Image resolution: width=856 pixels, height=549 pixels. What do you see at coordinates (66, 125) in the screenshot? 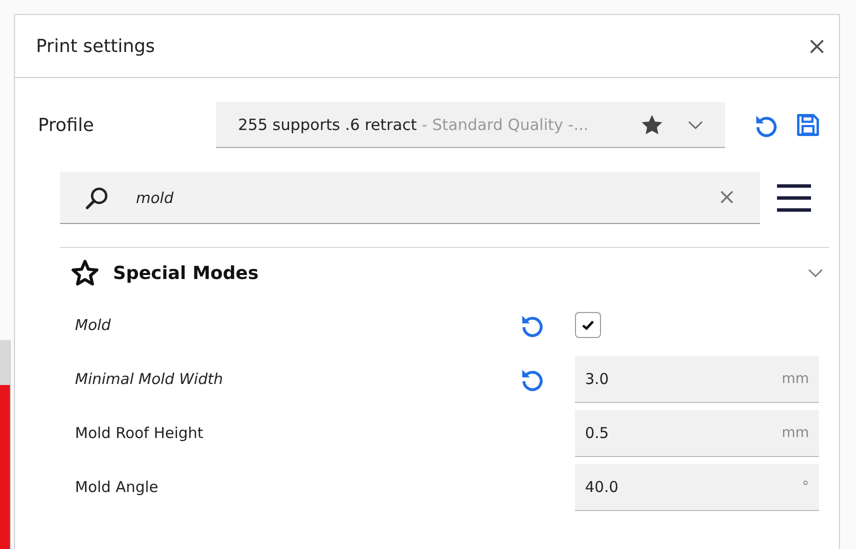
I see `profile-label: Profile` at bounding box center [66, 125].